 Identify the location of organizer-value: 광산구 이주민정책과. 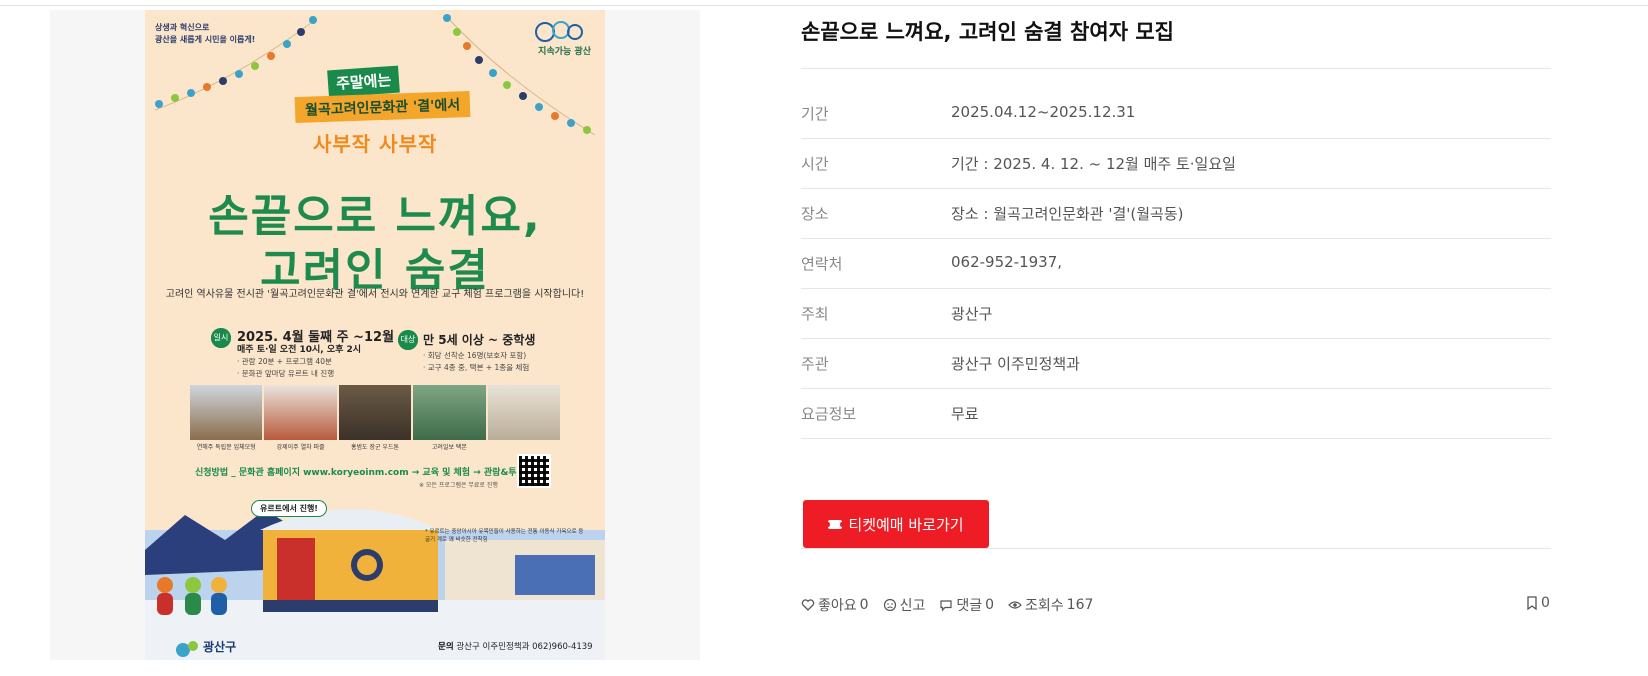
(1015, 364).